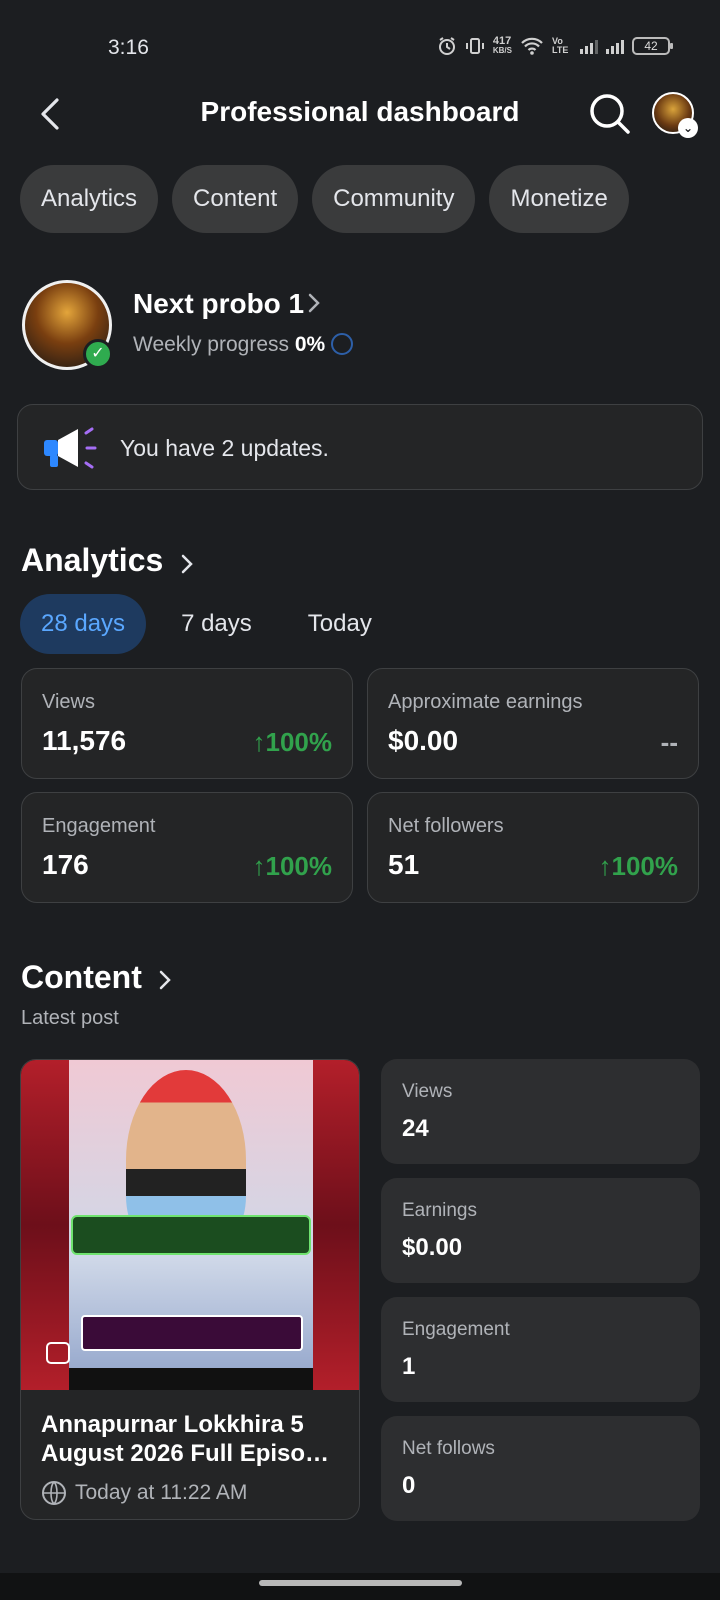 This screenshot has width=720, height=1600. I want to click on system-nav-bar, so click(360, 1586).